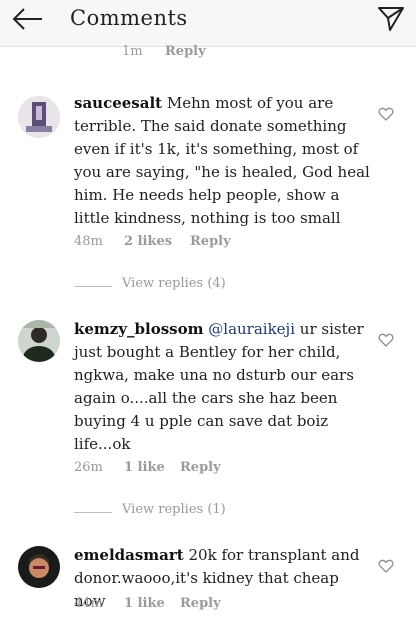  I want to click on back-arrow-icon, so click(27, 19).